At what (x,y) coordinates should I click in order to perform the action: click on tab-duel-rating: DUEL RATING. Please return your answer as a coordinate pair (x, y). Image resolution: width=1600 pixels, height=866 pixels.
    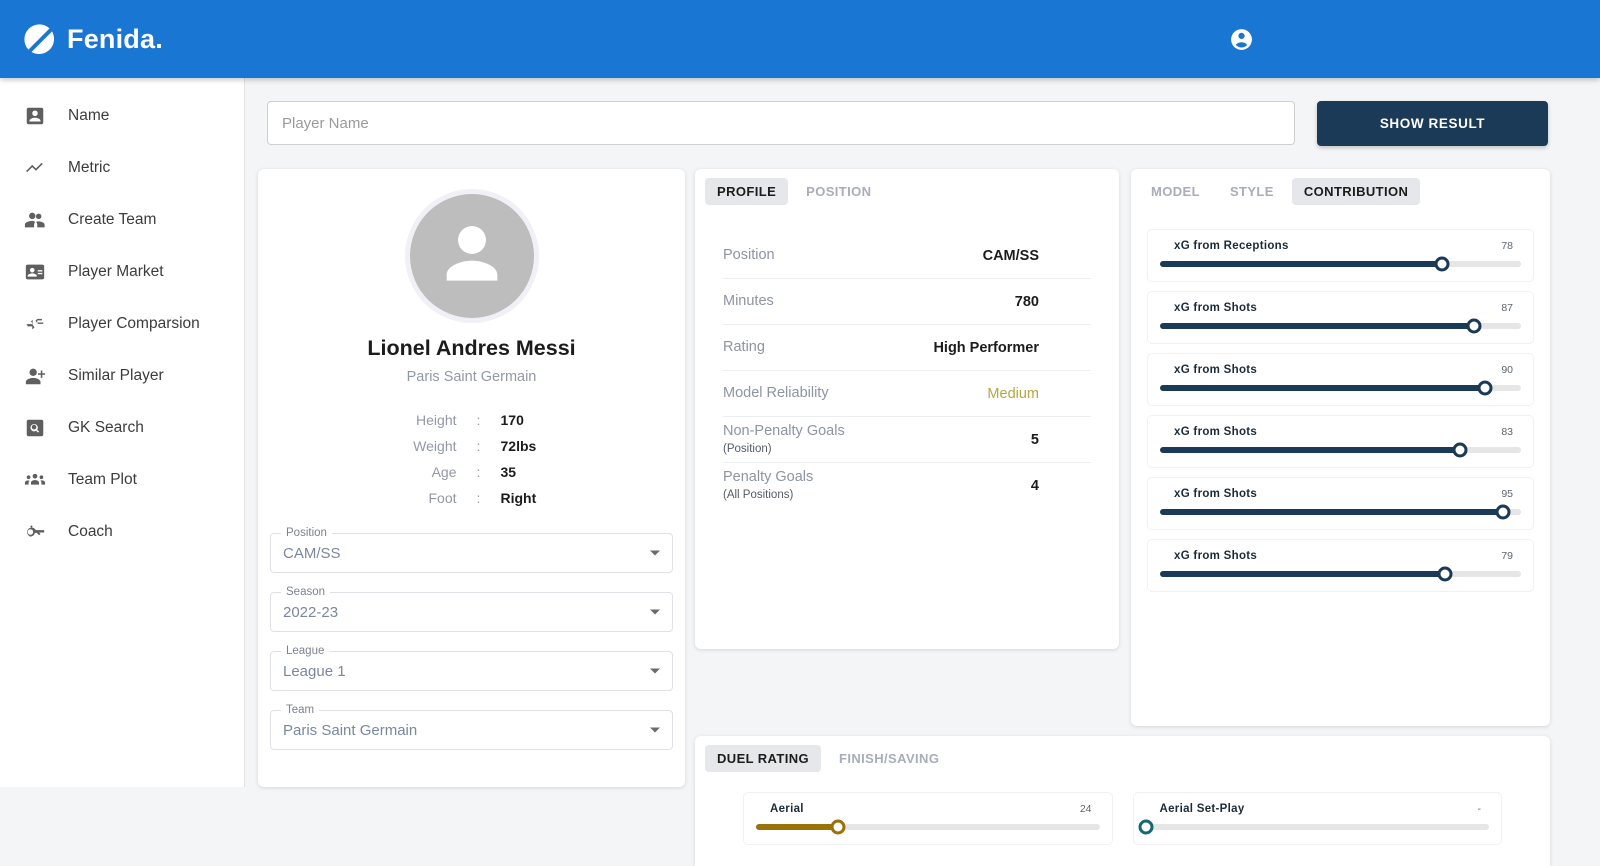
    Looking at the image, I should click on (763, 758).